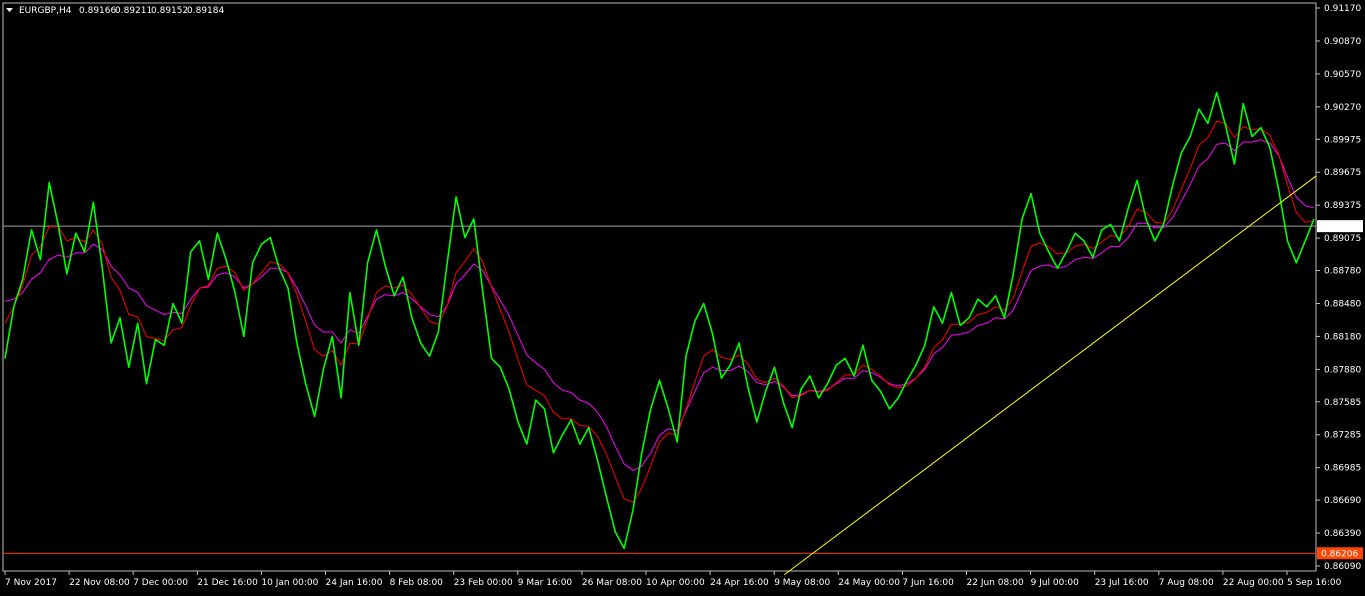 This screenshot has width=1365, height=596. Describe the element at coordinates (1342, 304) in the screenshot. I see `y-tick-label: 0.88480` at that location.